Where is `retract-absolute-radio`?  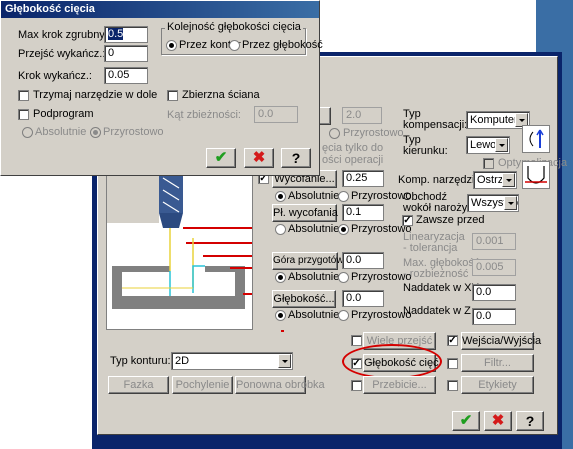 retract-absolute-radio is located at coordinates (280, 229).